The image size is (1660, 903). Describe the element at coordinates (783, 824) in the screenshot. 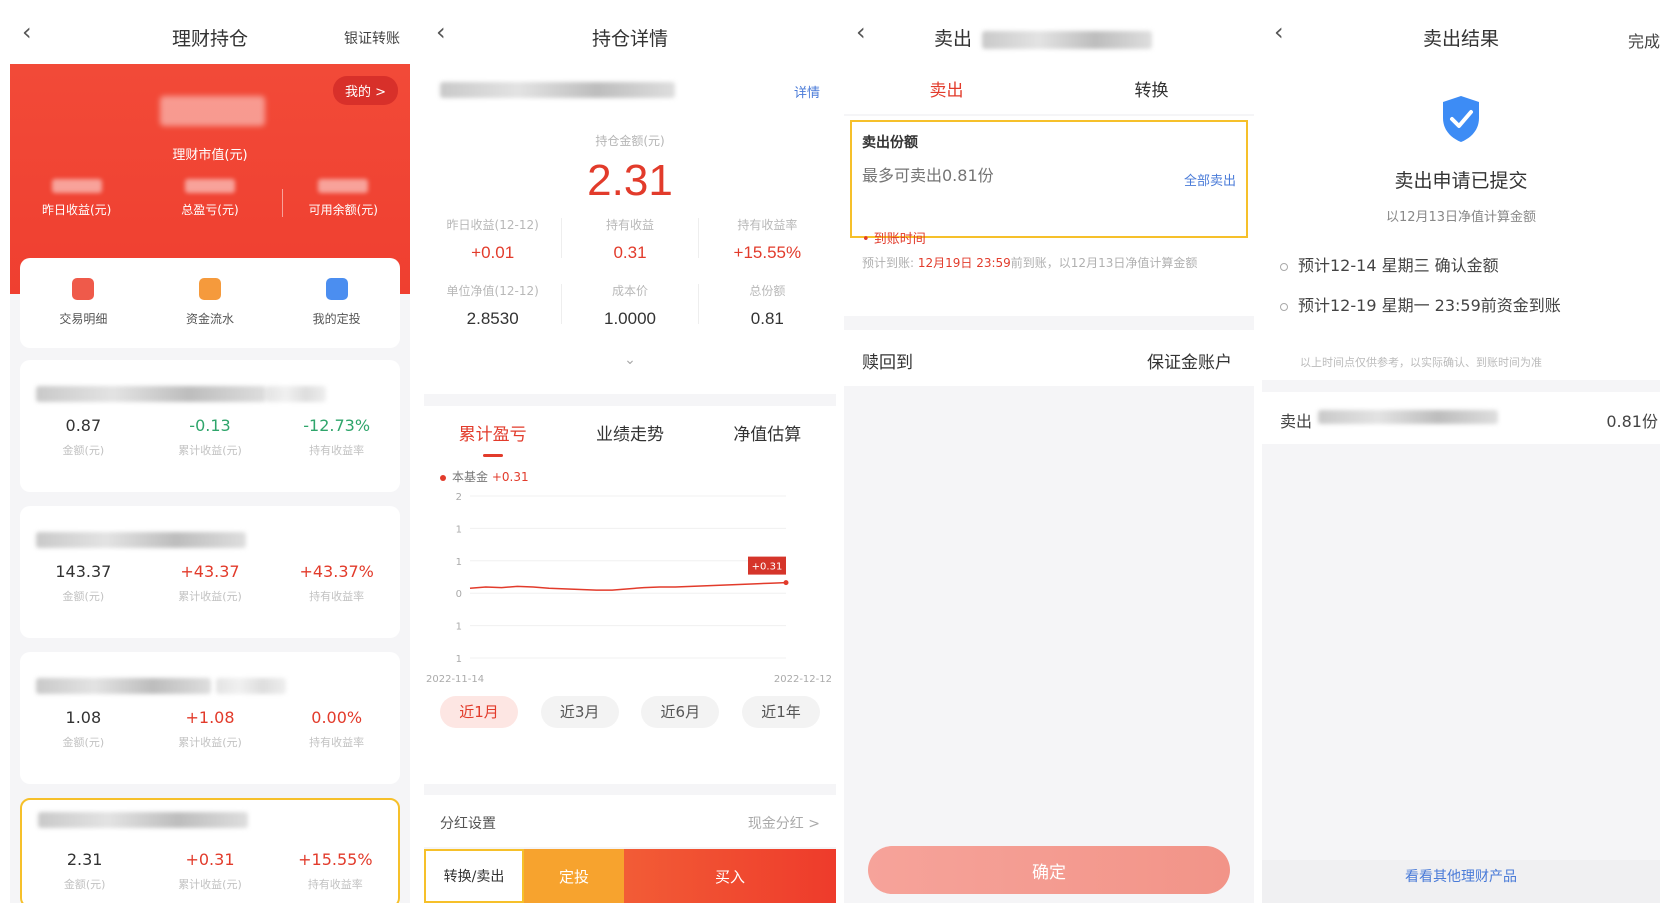

I see `dividend-value: 现金分红 >` at that location.